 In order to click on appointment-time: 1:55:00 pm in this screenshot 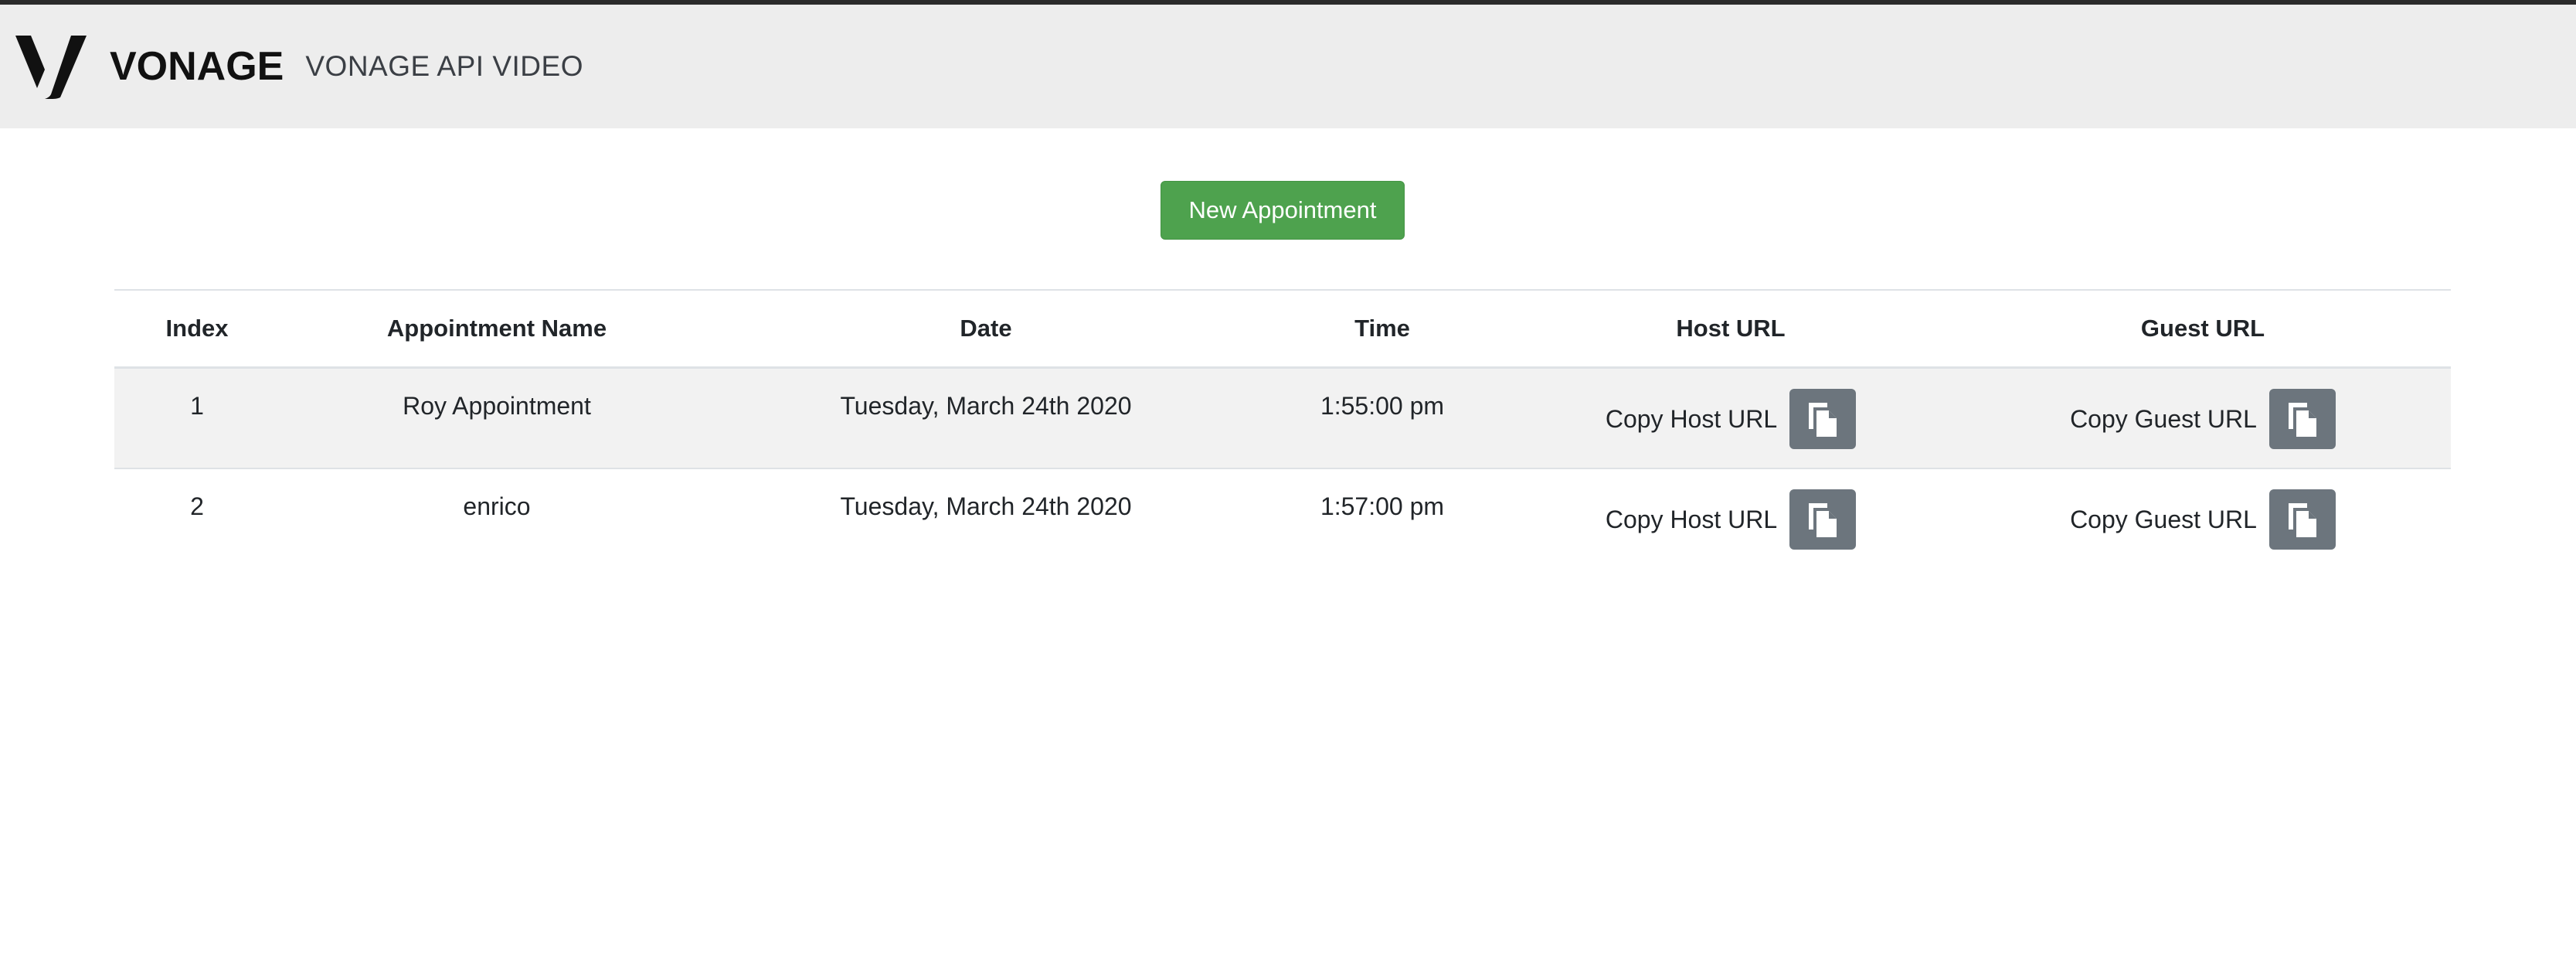, I will do `click(1382, 406)`.